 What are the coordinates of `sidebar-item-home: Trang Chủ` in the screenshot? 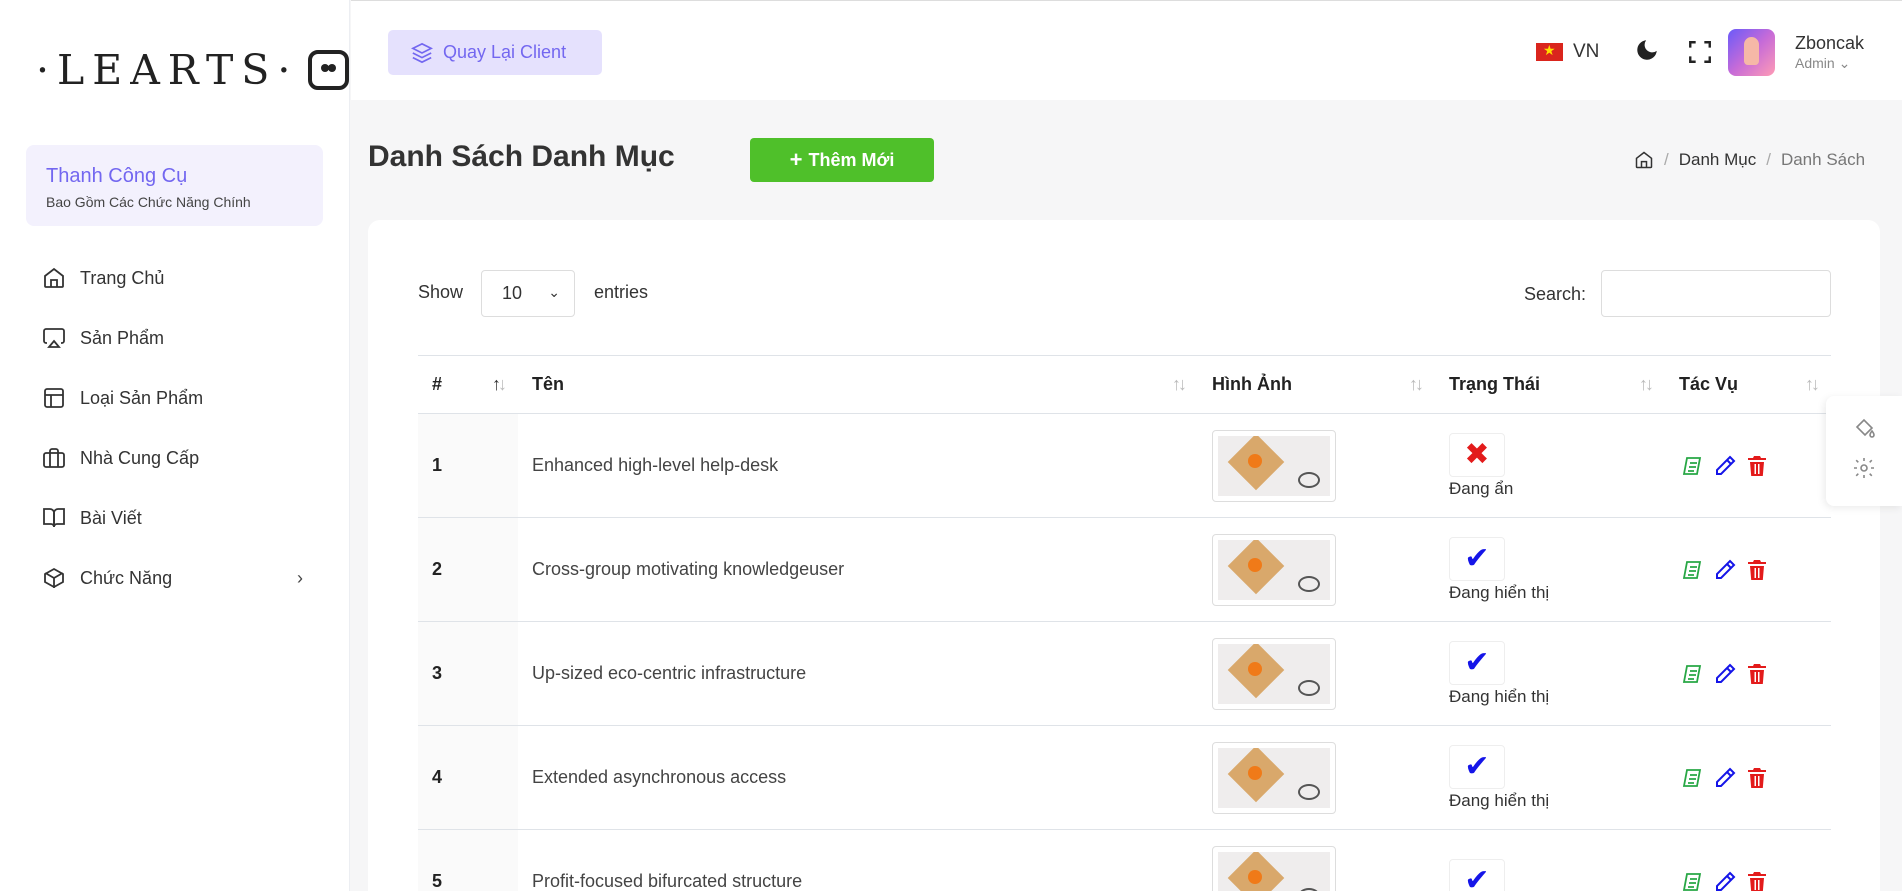 It's located at (174, 278).